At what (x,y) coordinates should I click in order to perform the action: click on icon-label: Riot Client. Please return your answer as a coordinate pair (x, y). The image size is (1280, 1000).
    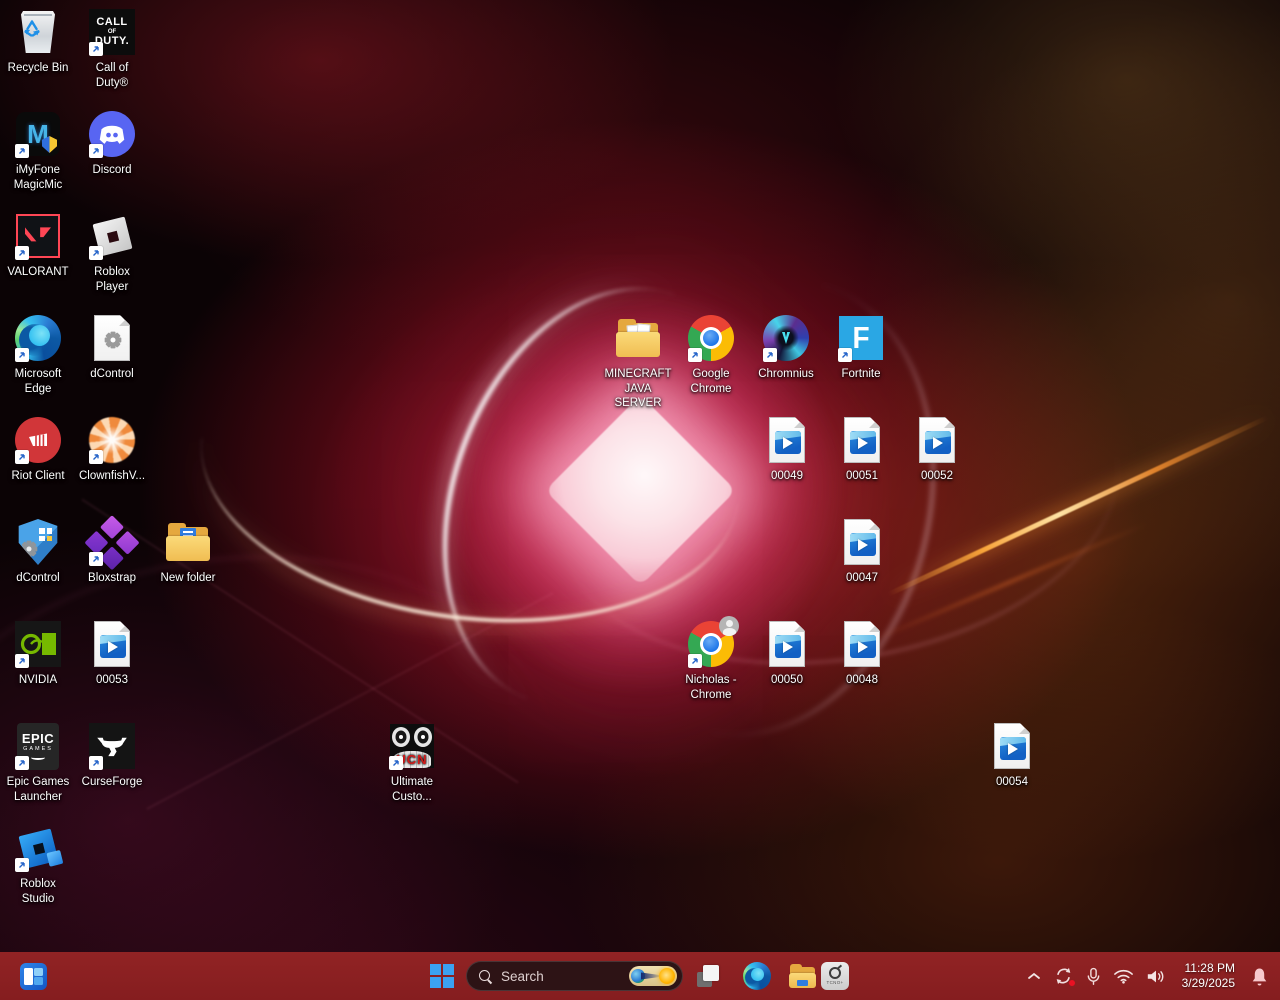
    Looking at the image, I should click on (38, 476).